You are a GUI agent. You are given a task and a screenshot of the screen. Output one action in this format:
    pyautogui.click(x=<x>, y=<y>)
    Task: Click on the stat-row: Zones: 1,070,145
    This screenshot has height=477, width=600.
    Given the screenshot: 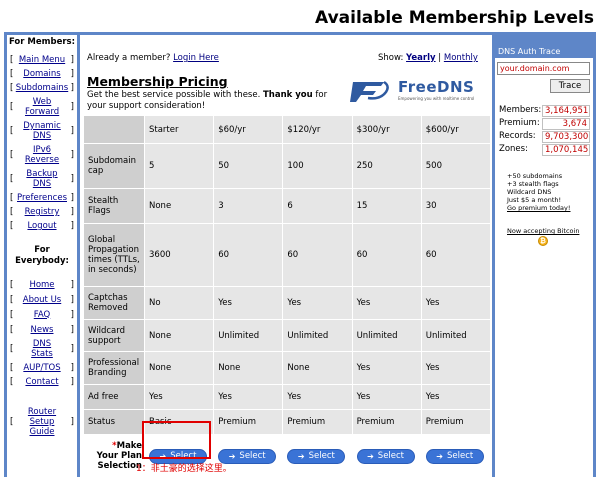 What is the action you would take?
    pyautogui.click(x=544, y=150)
    